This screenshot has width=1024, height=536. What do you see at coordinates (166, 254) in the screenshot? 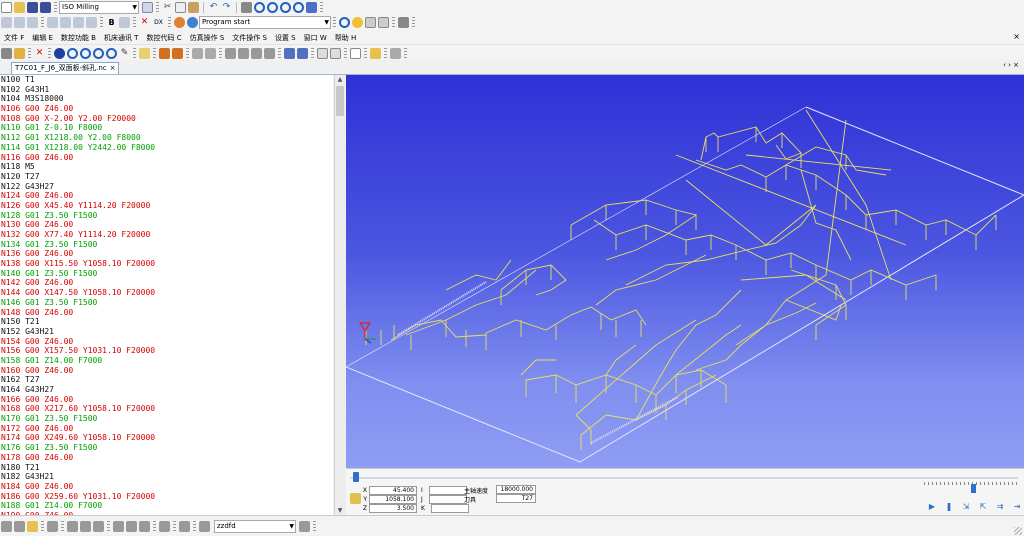
I see `code-line: N136 G00 Z46.00` at bounding box center [166, 254].